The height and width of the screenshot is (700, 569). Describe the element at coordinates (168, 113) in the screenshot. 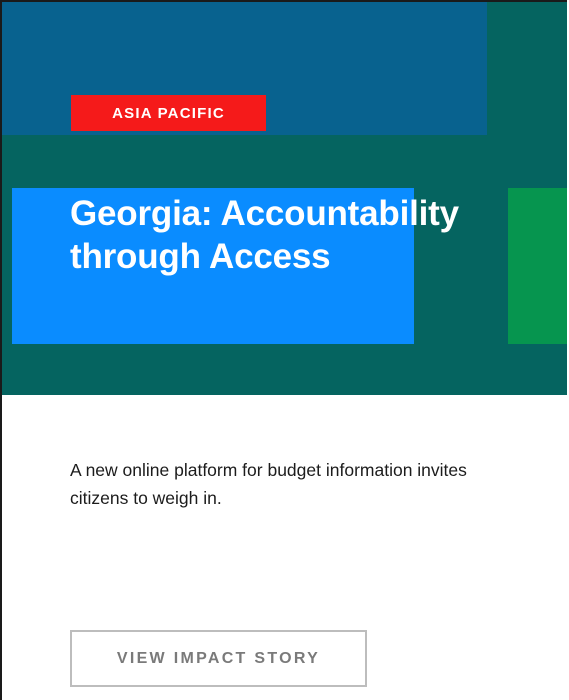

I see `region-badge: ASIA PACIFIC` at that location.